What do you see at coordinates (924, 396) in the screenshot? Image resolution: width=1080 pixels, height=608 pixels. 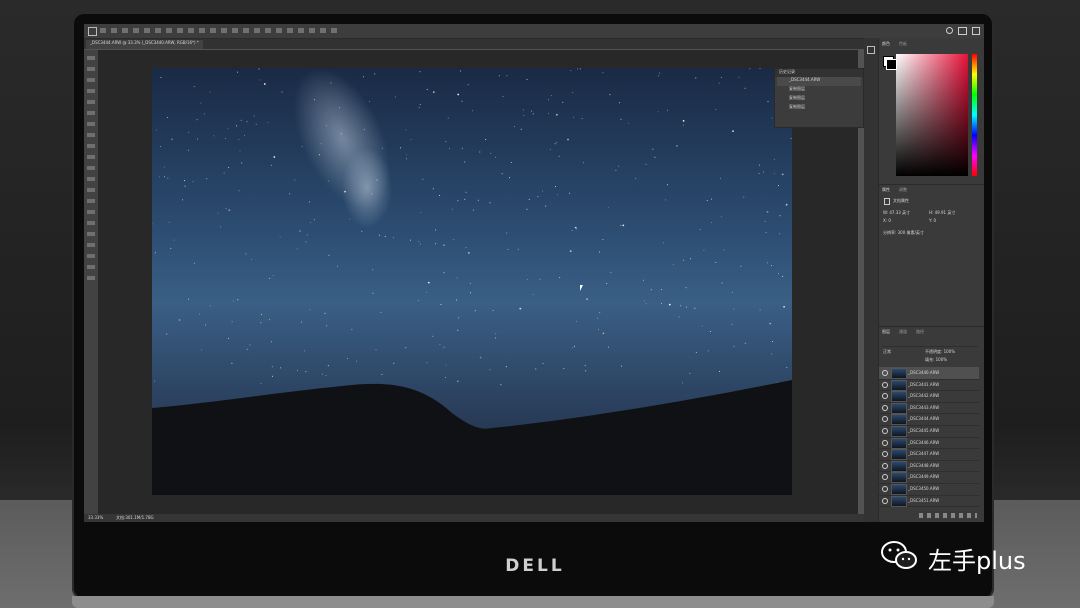 I see `layer-name: _DSC3442.ARW` at bounding box center [924, 396].